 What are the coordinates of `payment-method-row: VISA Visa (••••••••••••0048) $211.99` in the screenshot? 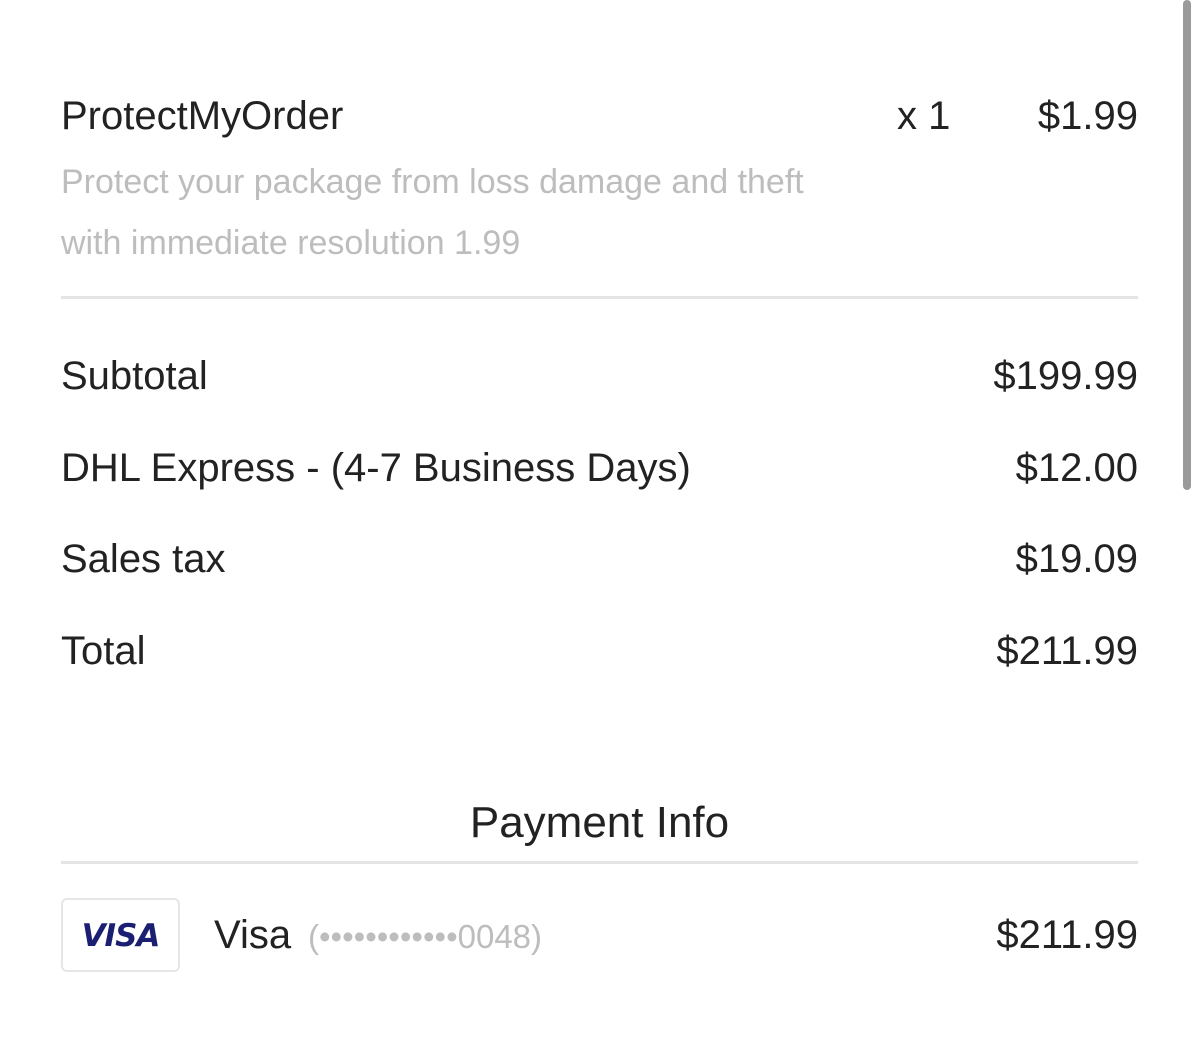 It's located at (599, 937).